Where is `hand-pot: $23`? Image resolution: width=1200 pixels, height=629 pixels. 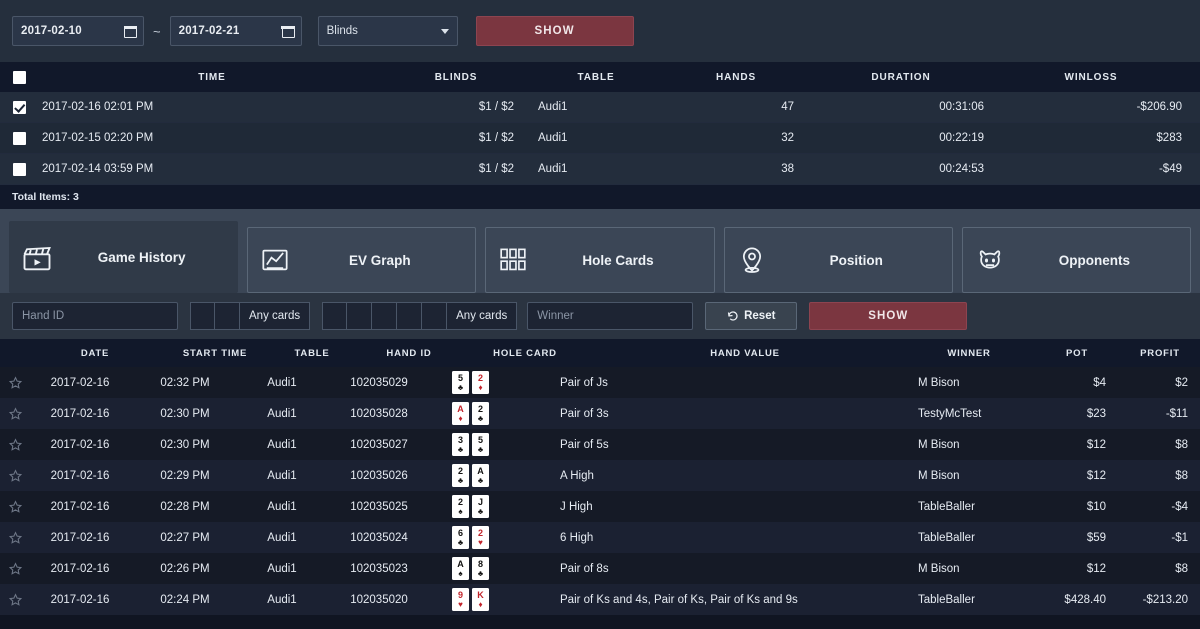 hand-pot: $23 is located at coordinates (1096, 413).